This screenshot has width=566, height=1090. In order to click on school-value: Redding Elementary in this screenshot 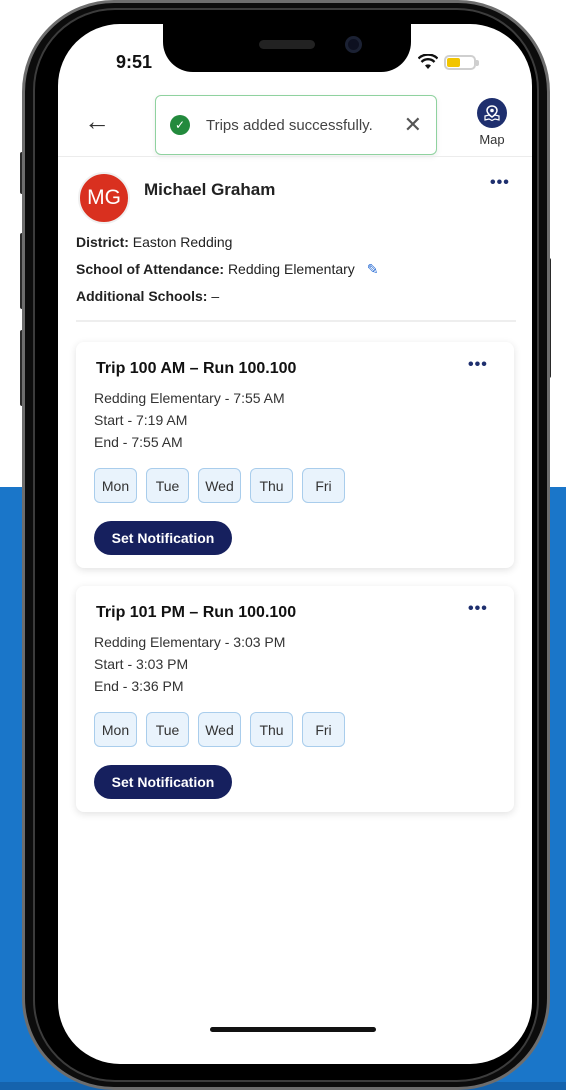, I will do `click(291, 269)`.